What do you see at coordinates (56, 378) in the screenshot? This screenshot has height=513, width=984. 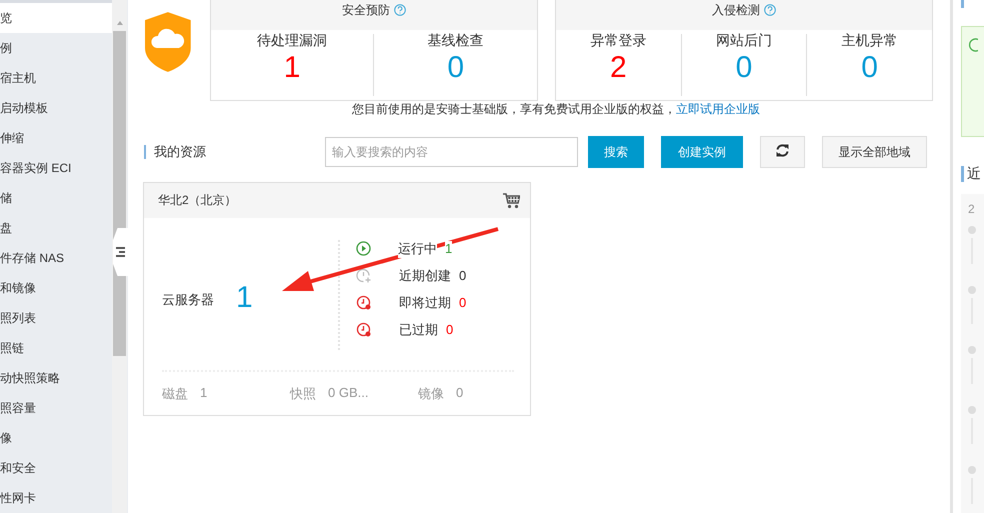 I see `sidebar-item: 动快照策略` at bounding box center [56, 378].